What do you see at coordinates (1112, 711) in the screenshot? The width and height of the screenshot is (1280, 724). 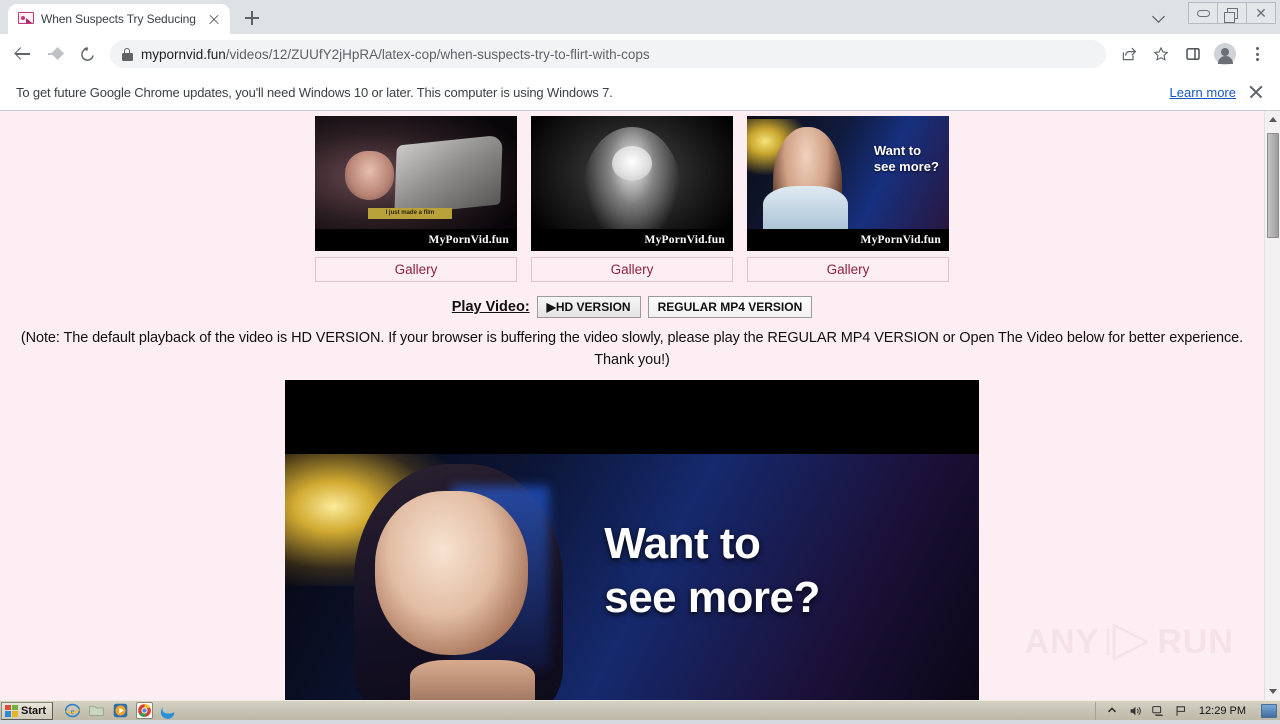 I see `chevron-up-icon` at bounding box center [1112, 711].